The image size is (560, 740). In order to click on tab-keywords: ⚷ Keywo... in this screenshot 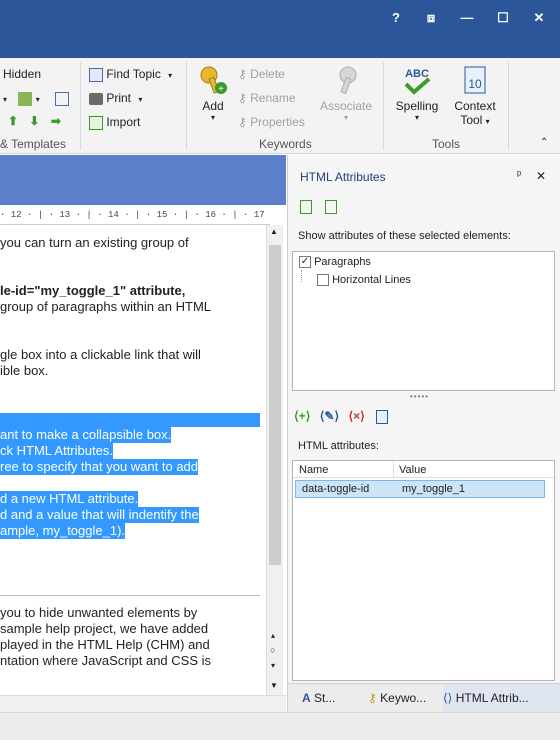, I will do `click(397, 698)`.